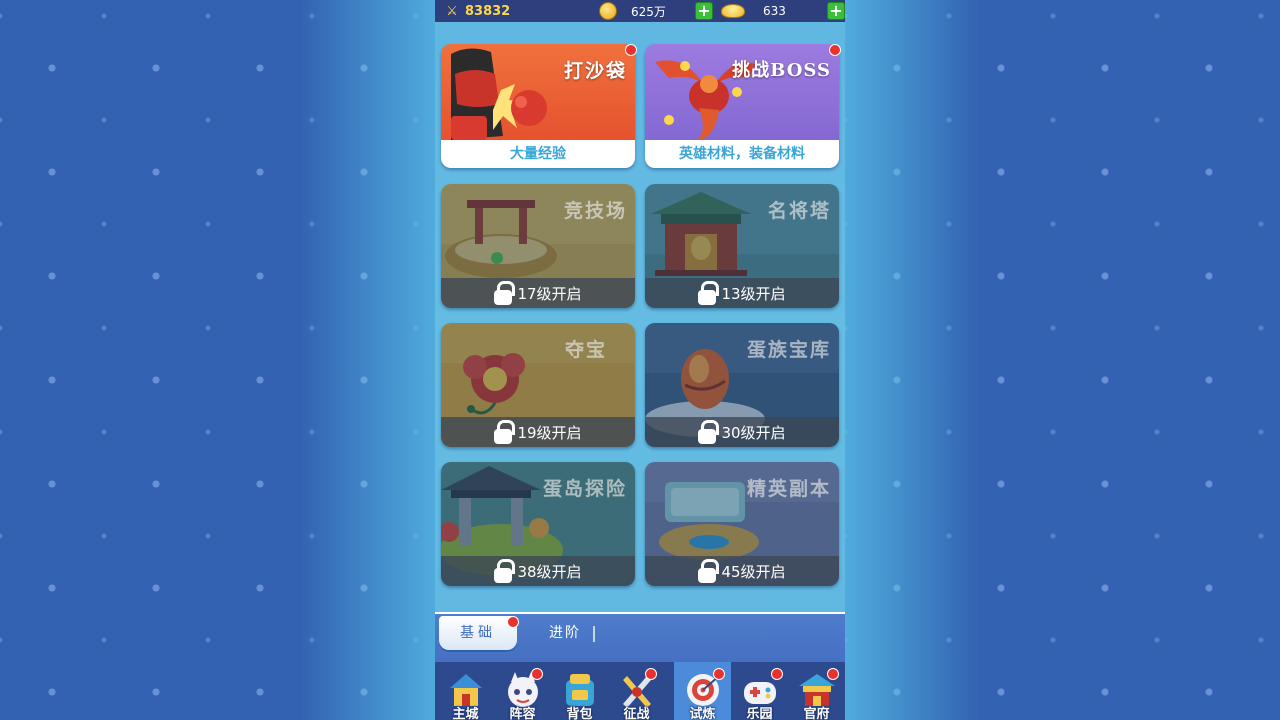 The image size is (1280, 720). Describe the element at coordinates (538, 154) in the screenshot. I see `card-subtitle: 大量经验` at that location.